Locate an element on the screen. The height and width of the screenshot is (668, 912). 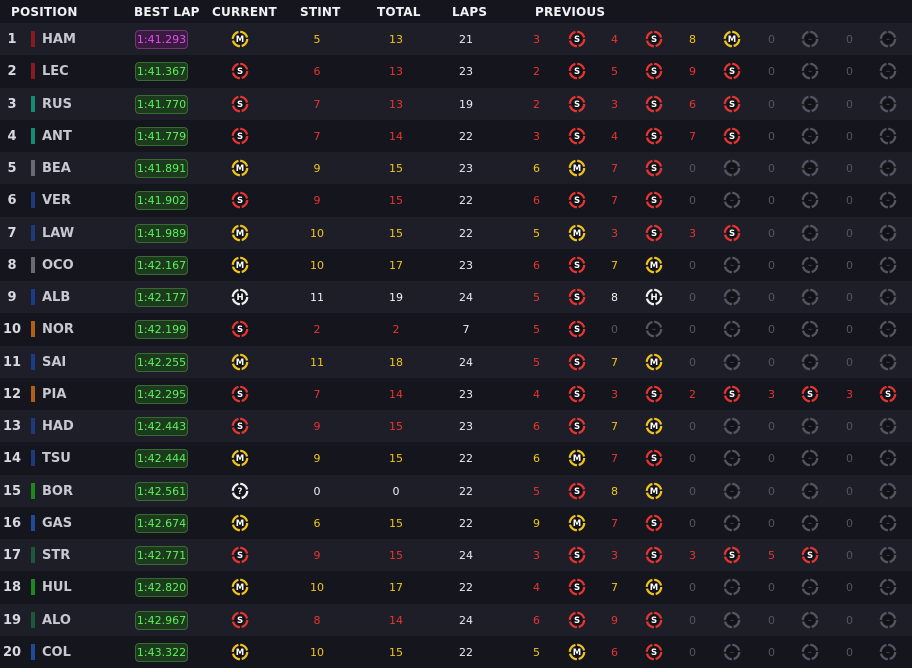
table-row: 3 RUS 1:41.770 S 7 13 19 2 S 3 S 6 S 0 – 0 – is located at coordinates (456, 103).